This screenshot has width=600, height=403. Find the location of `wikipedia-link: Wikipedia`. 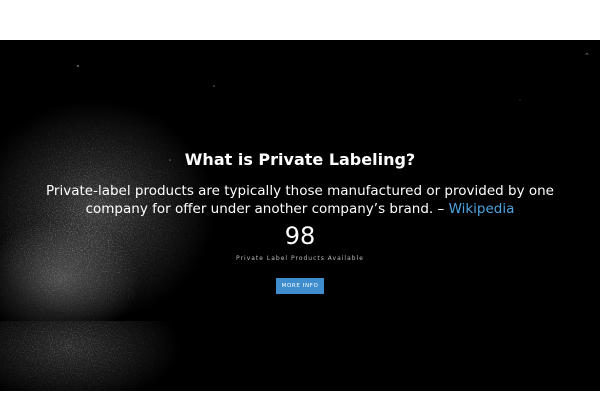

wikipedia-link: Wikipedia is located at coordinates (482, 209).